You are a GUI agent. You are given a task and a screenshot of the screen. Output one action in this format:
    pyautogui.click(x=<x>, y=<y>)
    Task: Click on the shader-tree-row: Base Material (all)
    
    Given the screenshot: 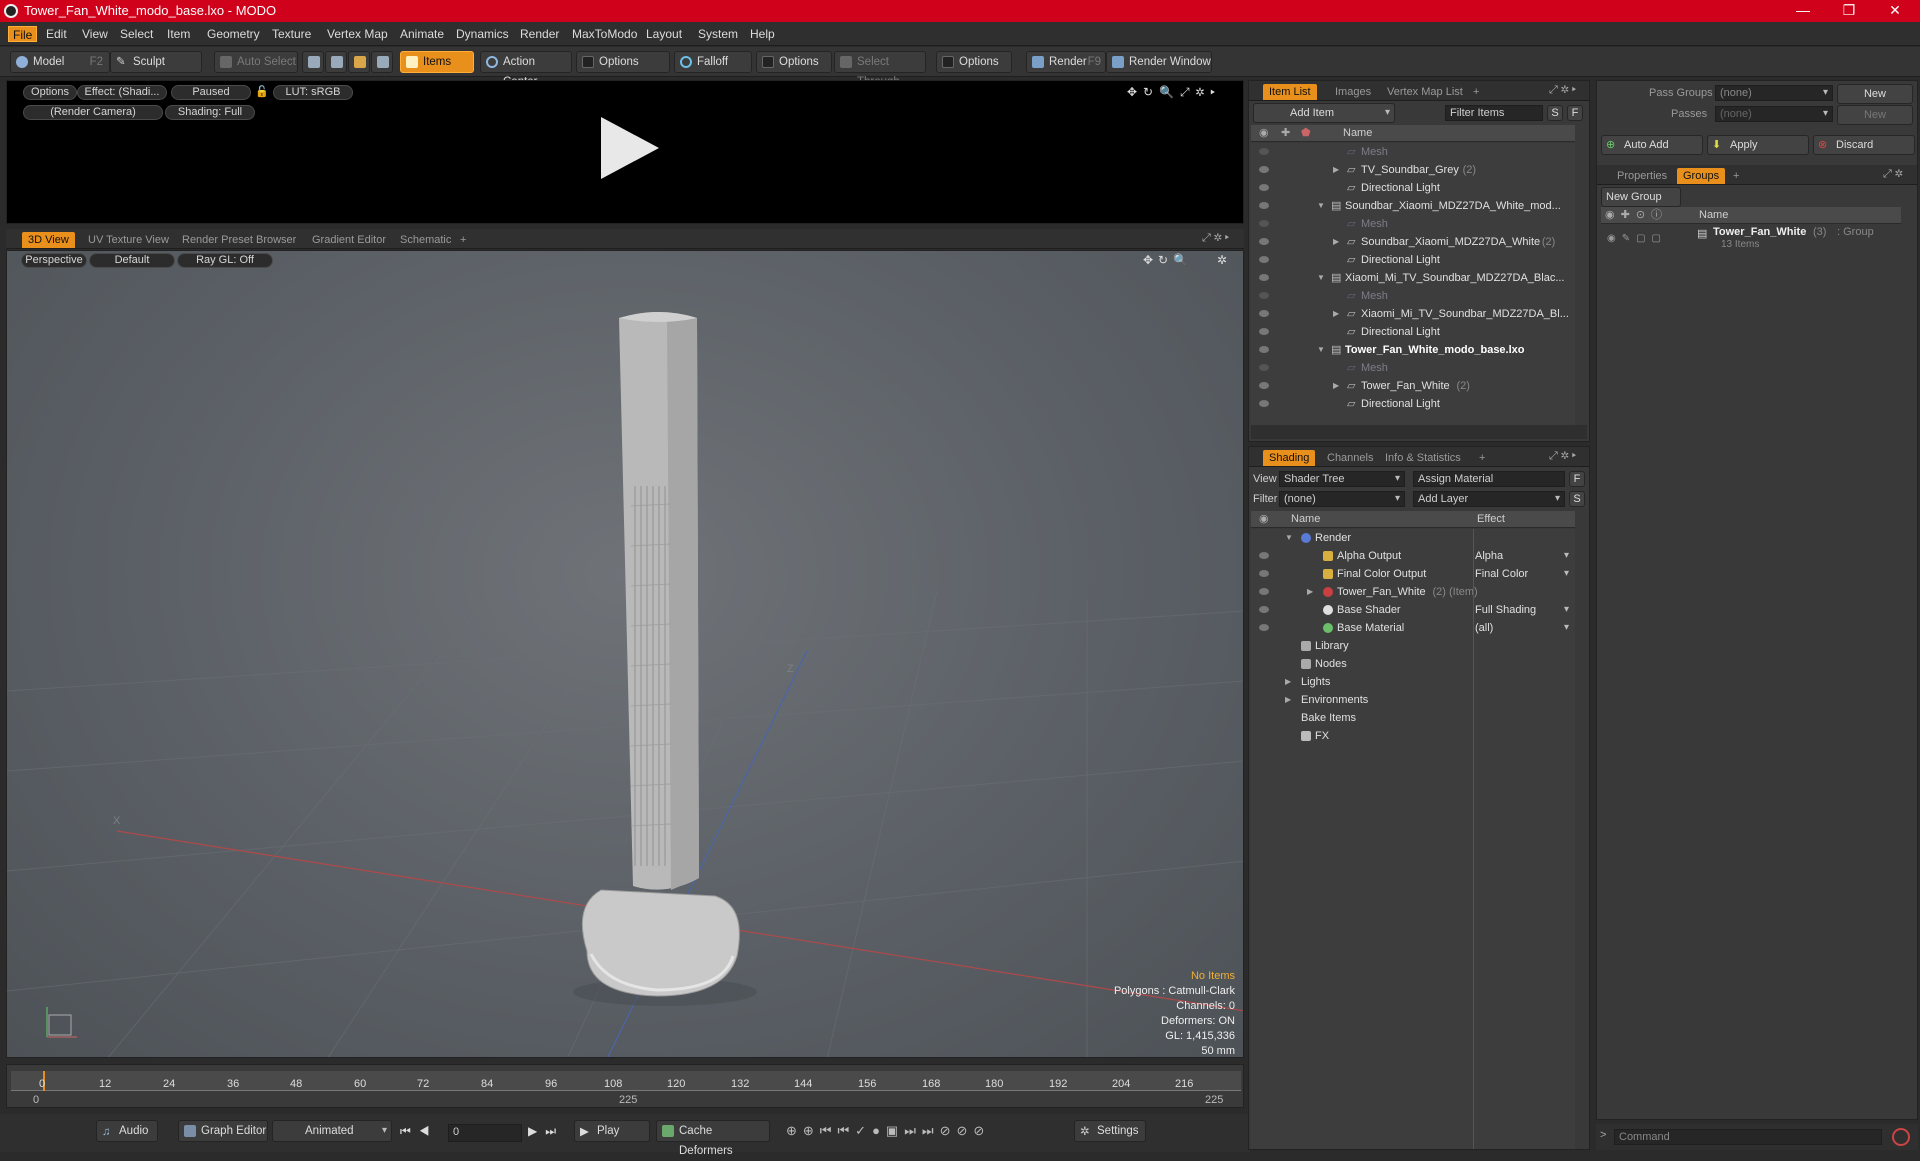 What is the action you would take?
    pyautogui.click(x=1413, y=628)
    